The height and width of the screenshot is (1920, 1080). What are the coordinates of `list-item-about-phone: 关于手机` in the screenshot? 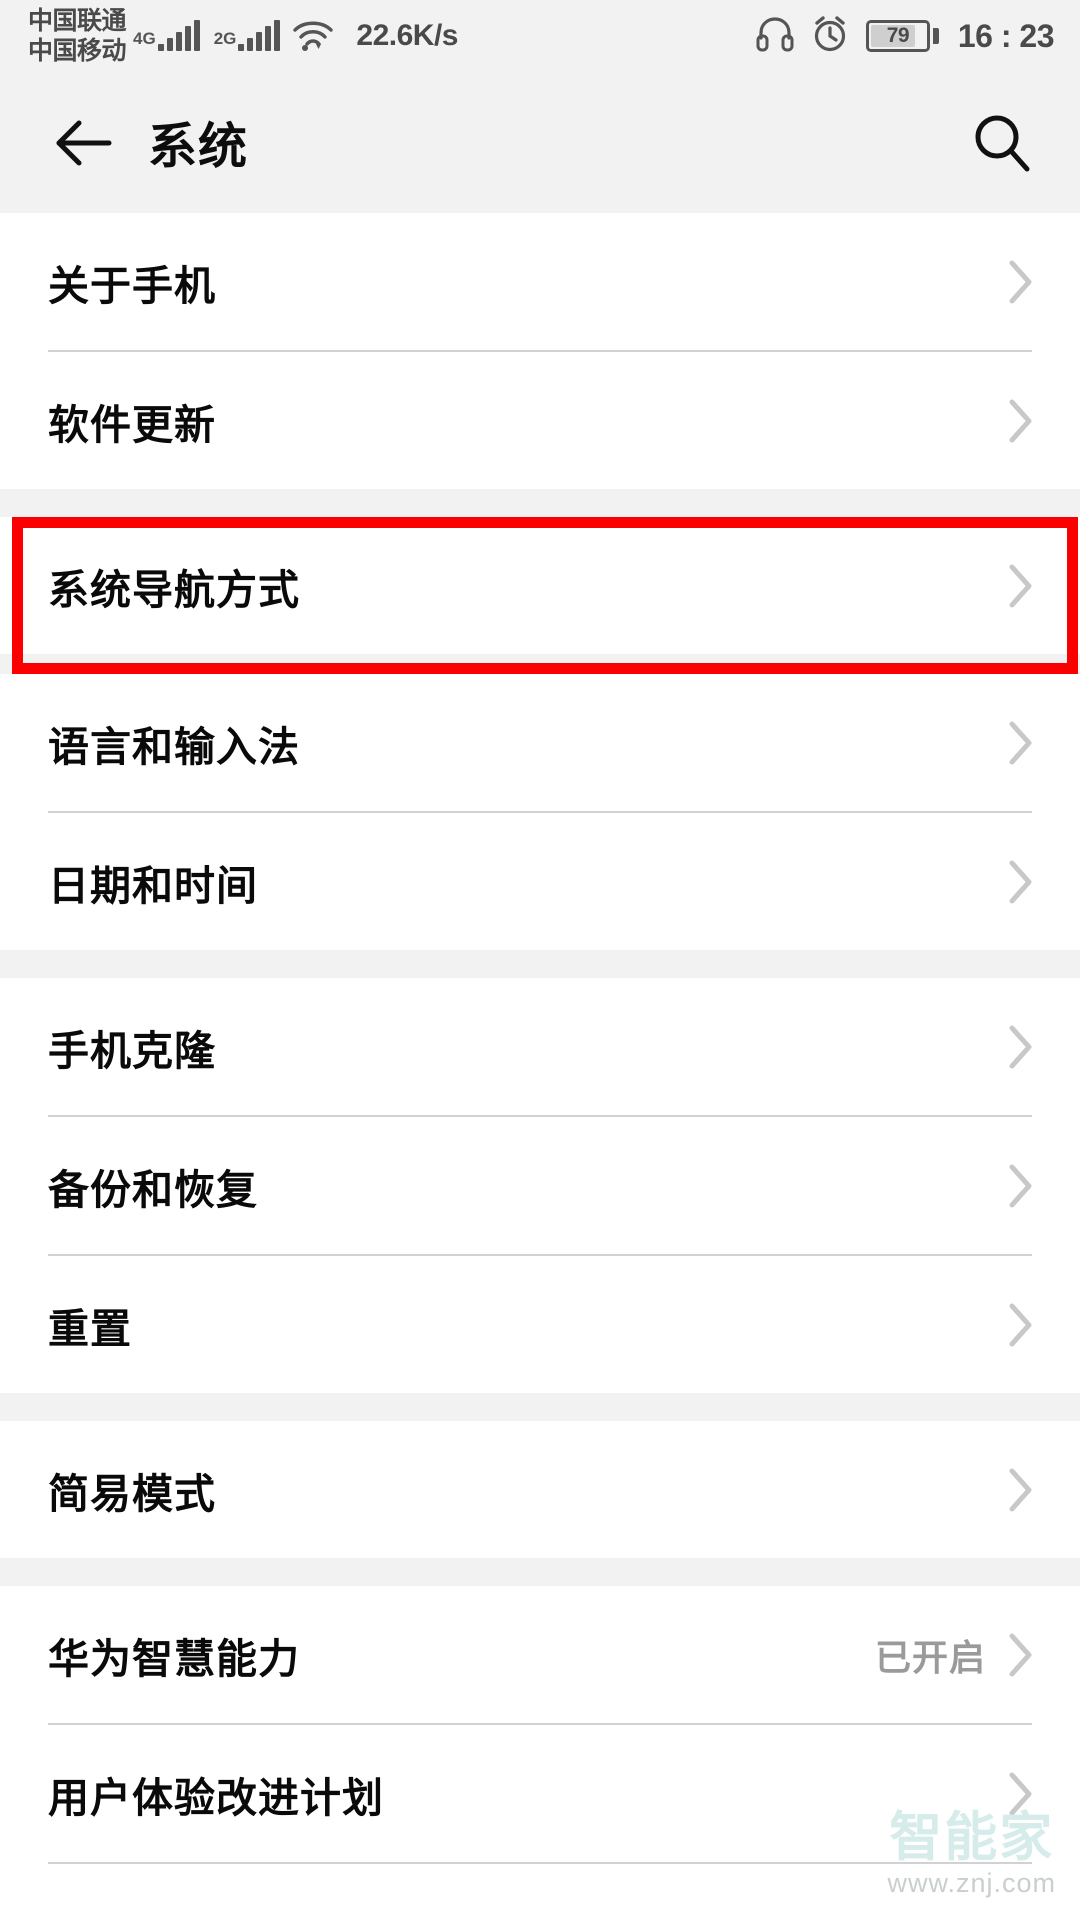 It's located at (540, 281).